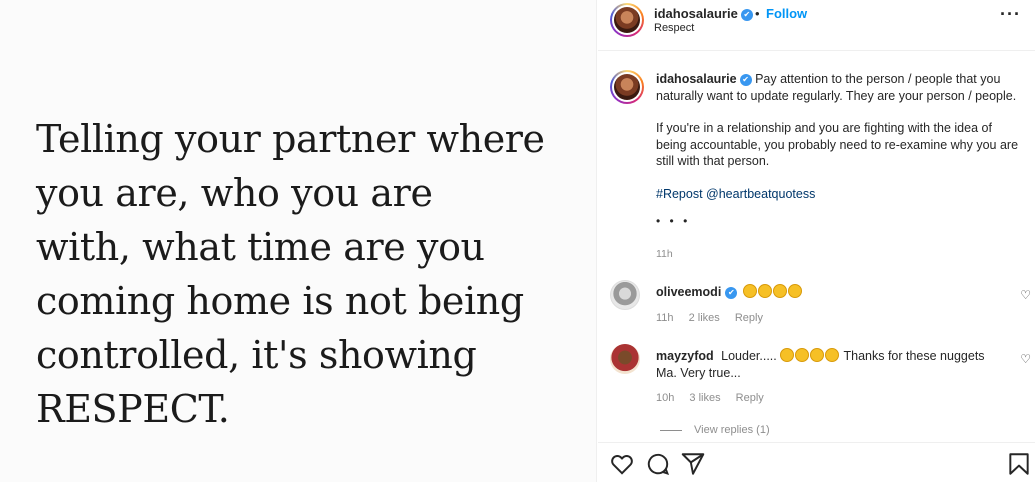 The image size is (1035, 482). Describe the element at coordinates (627, 20) in the screenshot. I see `avatar` at that location.